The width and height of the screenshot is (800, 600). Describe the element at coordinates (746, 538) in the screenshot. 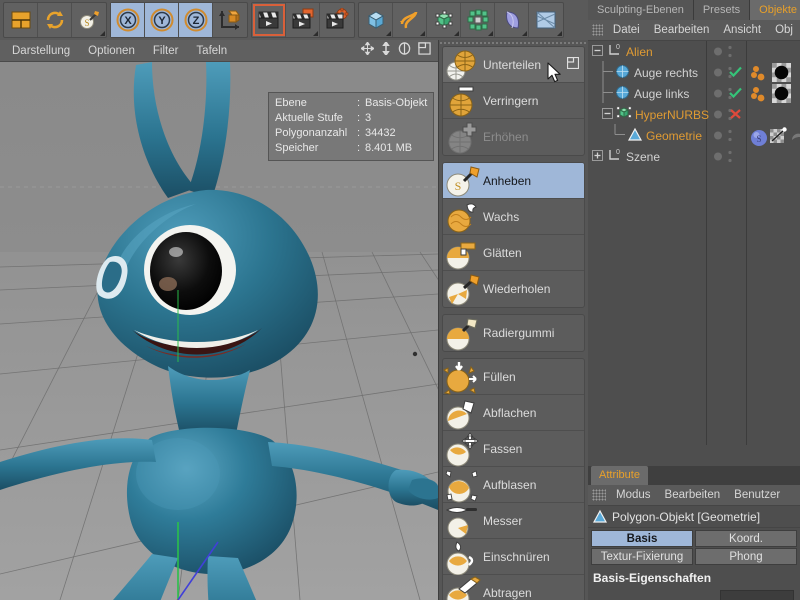

I see `attrtab-koord: Koord.` at that location.